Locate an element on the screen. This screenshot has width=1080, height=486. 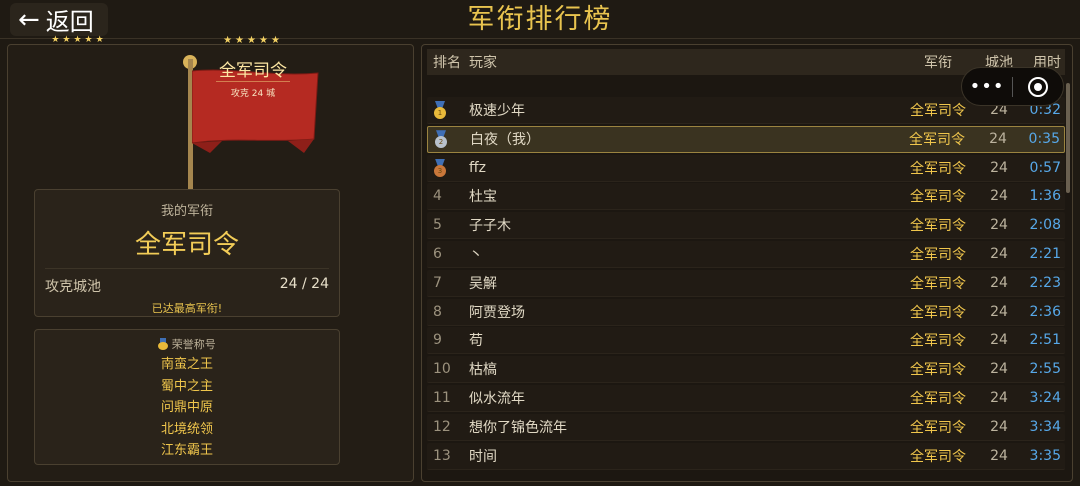
player-time: 3:35 is located at coordinates (1045, 455).